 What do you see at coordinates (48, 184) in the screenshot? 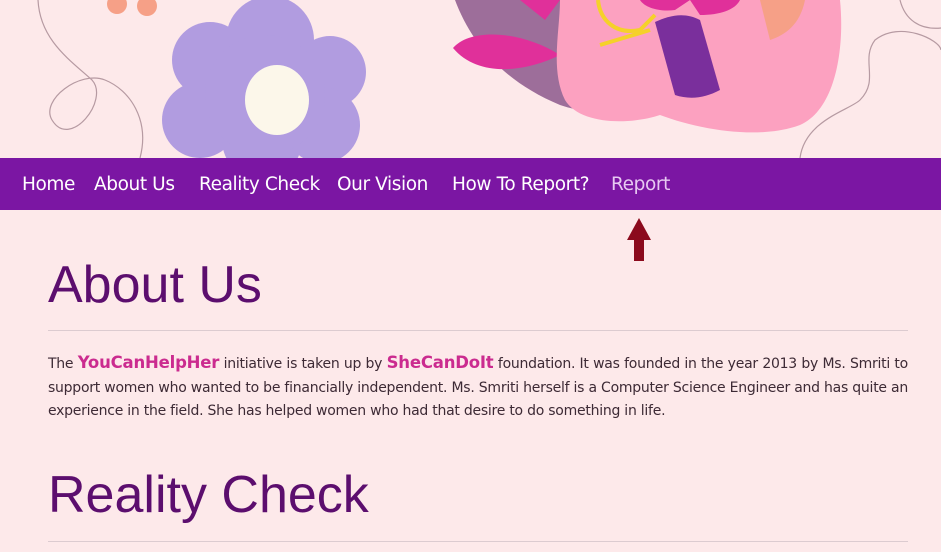
I see `nav-home: Home` at bounding box center [48, 184].